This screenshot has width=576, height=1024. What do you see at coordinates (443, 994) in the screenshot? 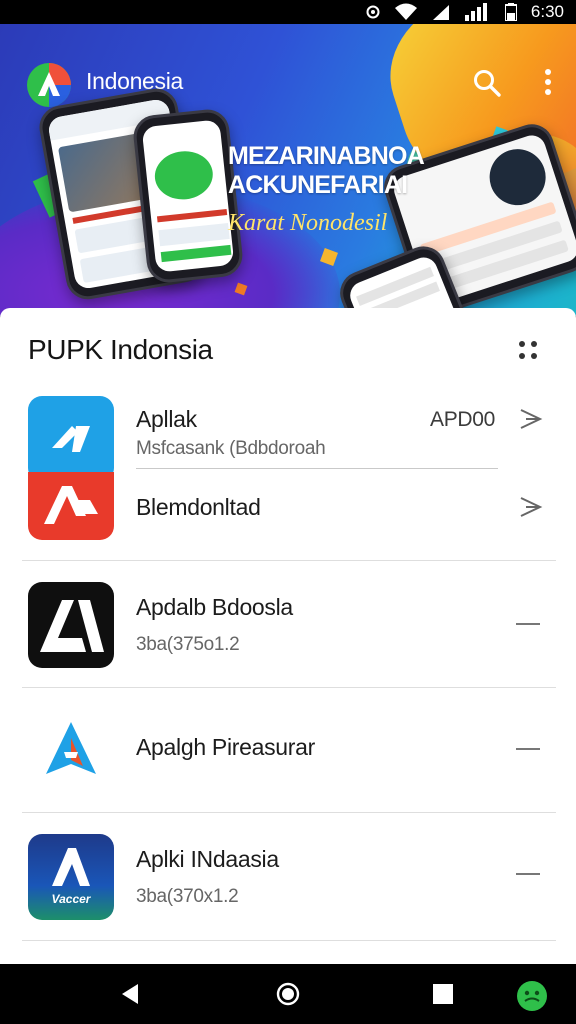
I see `recents-icon` at bounding box center [443, 994].